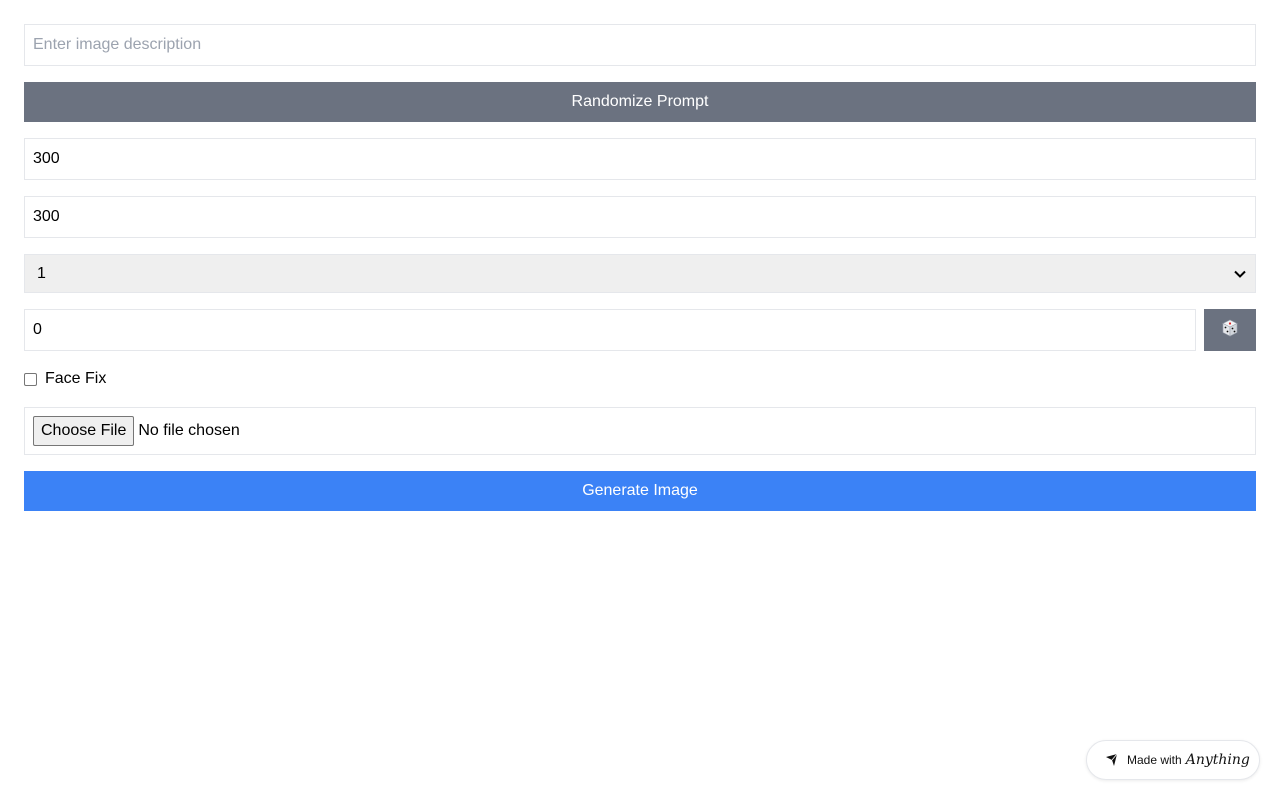  What do you see at coordinates (640, 431) in the screenshot?
I see `file-input: Choose File No file chosen` at bounding box center [640, 431].